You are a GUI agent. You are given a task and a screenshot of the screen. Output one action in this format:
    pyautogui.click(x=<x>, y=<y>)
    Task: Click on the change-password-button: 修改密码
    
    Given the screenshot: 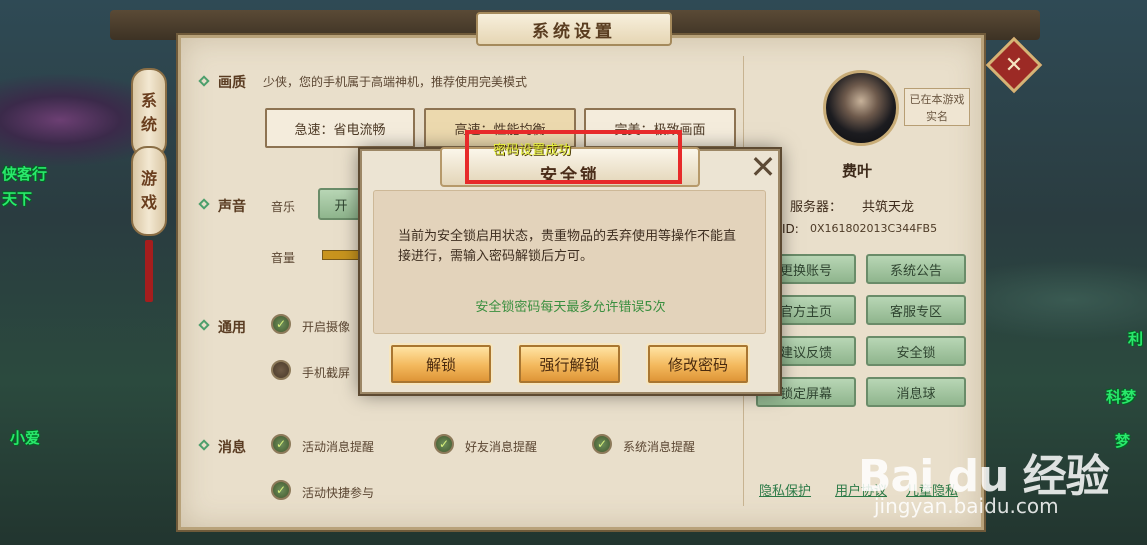 What is the action you would take?
    pyautogui.click(x=698, y=364)
    